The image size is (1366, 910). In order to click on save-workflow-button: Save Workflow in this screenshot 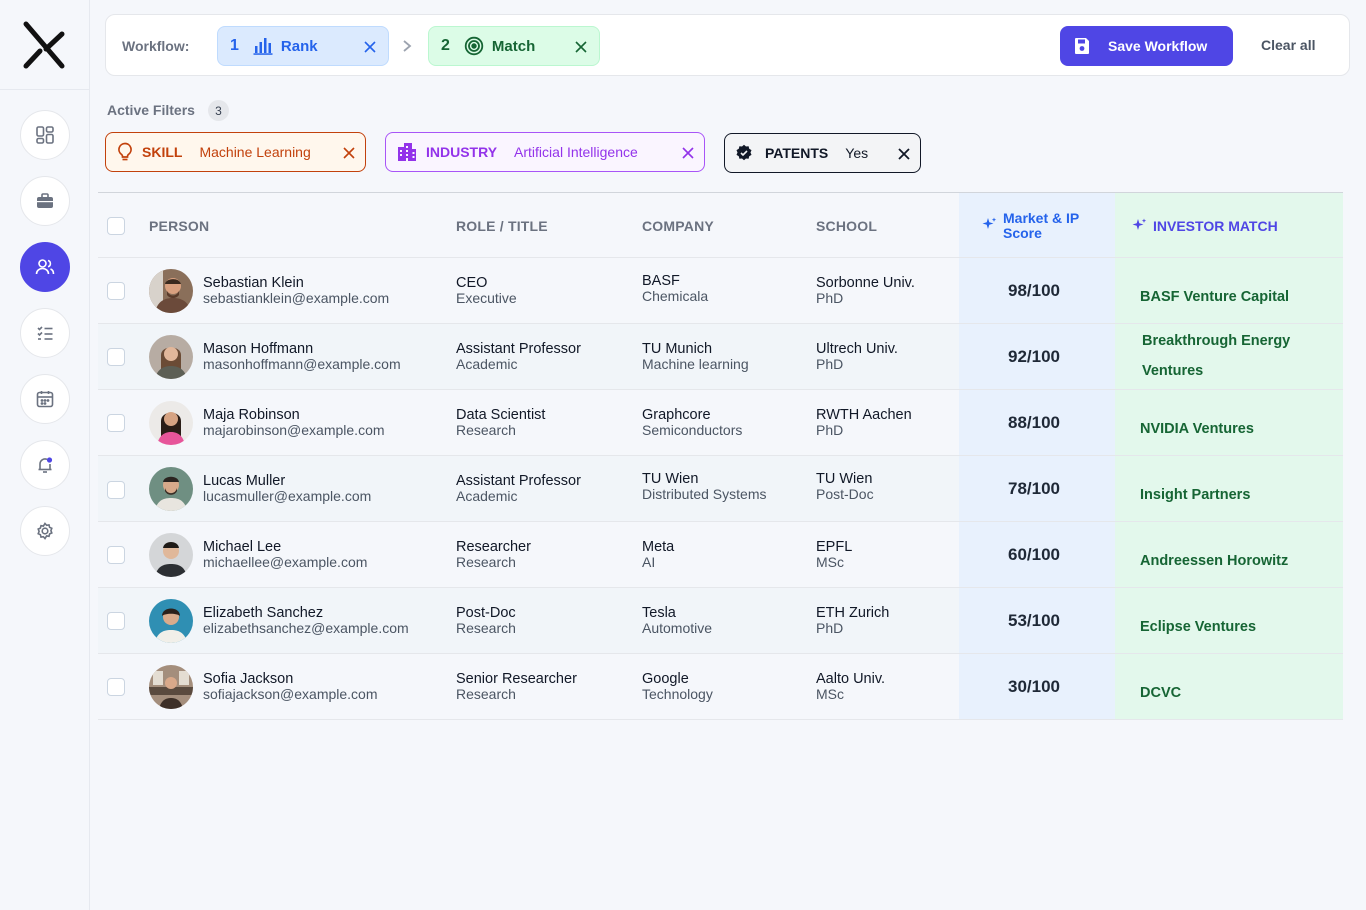, I will do `click(1146, 46)`.